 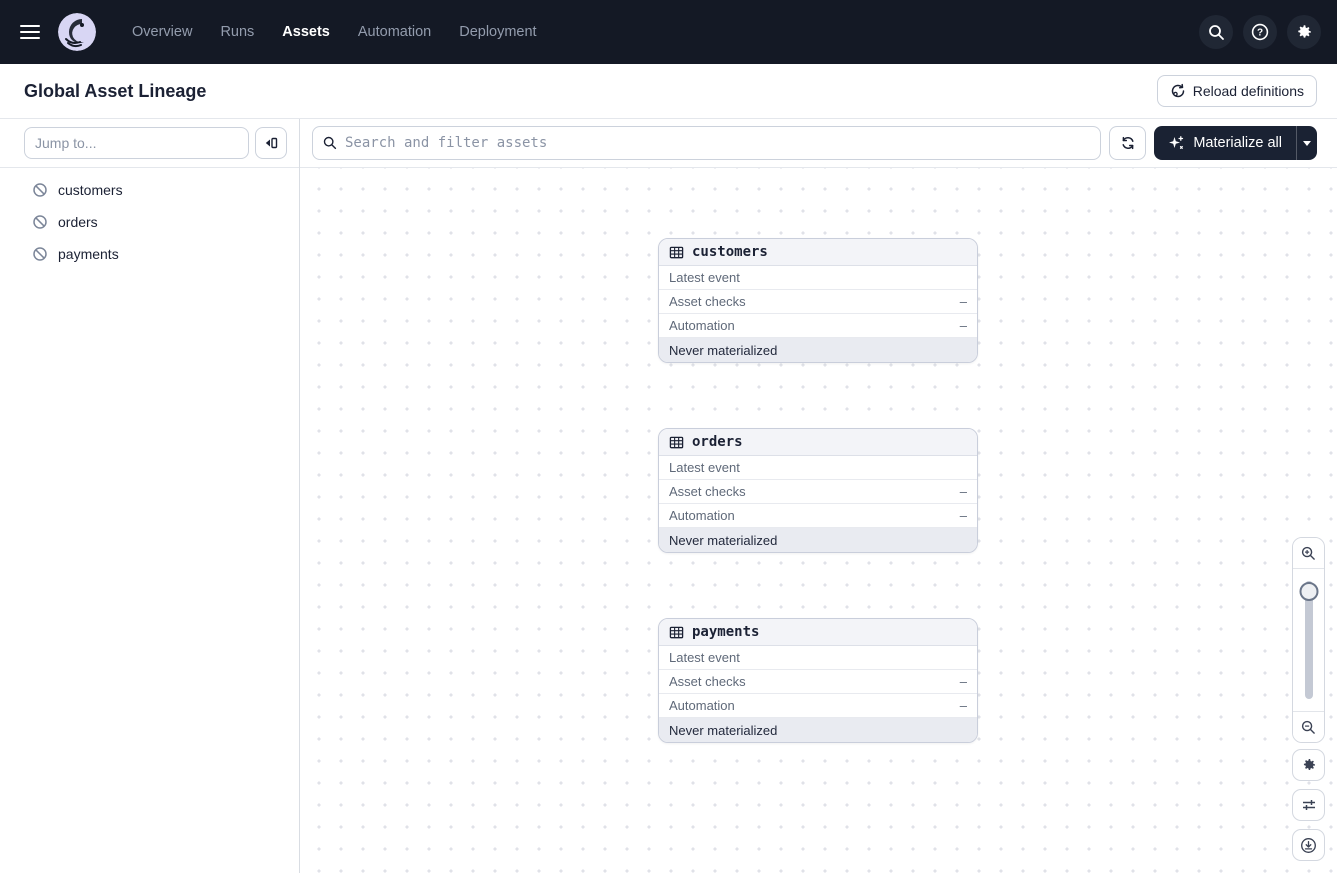 I want to click on asset-list-item-orders: orders, so click(x=149, y=222).